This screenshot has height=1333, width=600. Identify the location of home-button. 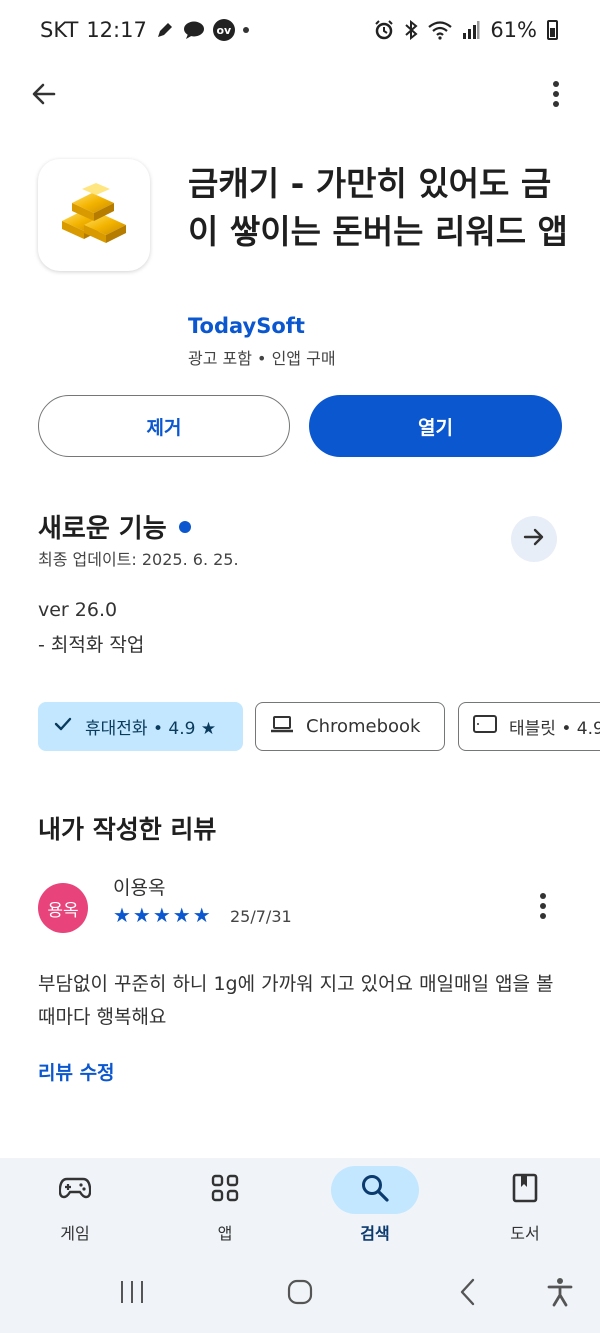
(300, 1294).